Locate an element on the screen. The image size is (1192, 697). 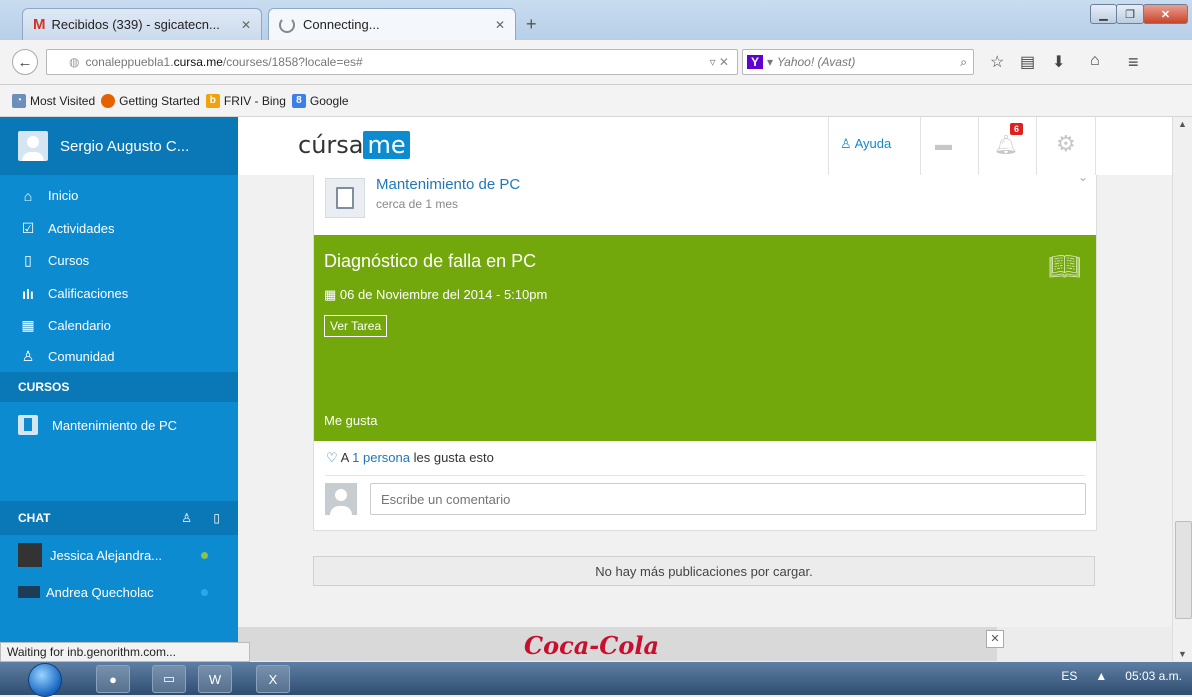
logo-text: cúrsa is located at coordinates (331, 145).